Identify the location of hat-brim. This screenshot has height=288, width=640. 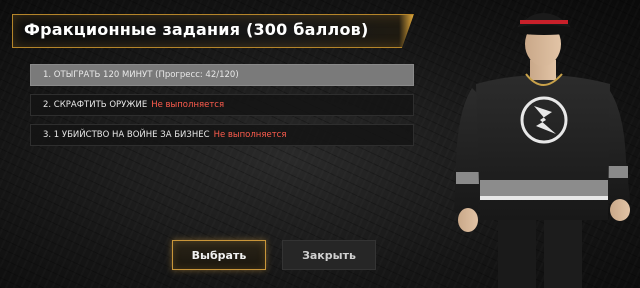
(544, 30).